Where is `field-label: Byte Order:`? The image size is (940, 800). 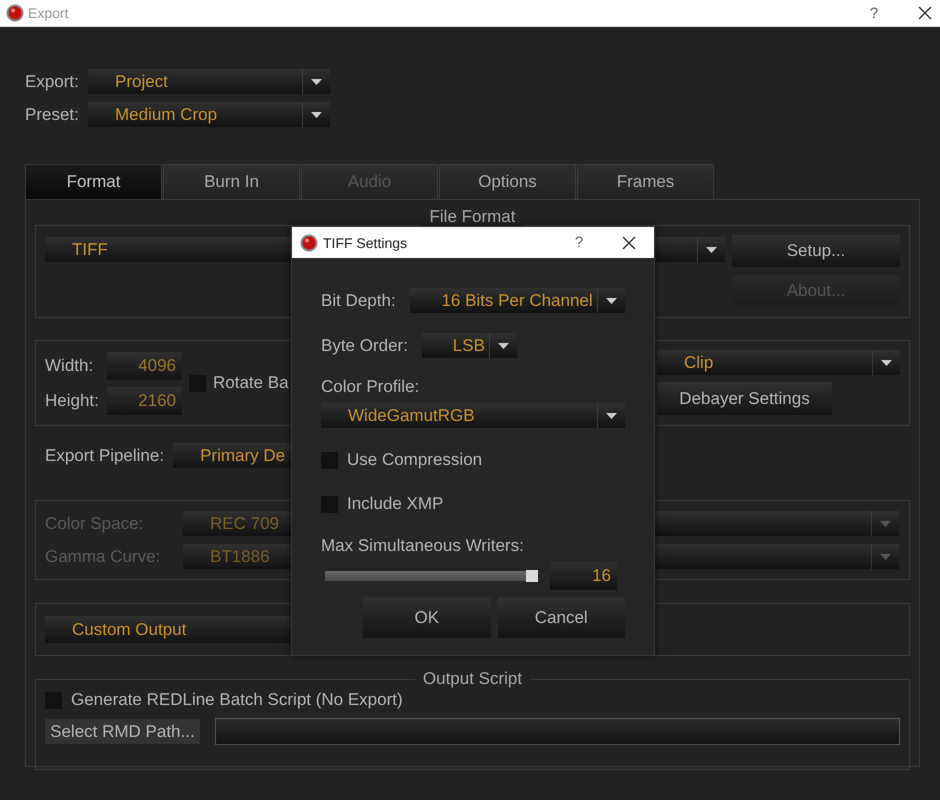 field-label: Byte Order: is located at coordinates (364, 346).